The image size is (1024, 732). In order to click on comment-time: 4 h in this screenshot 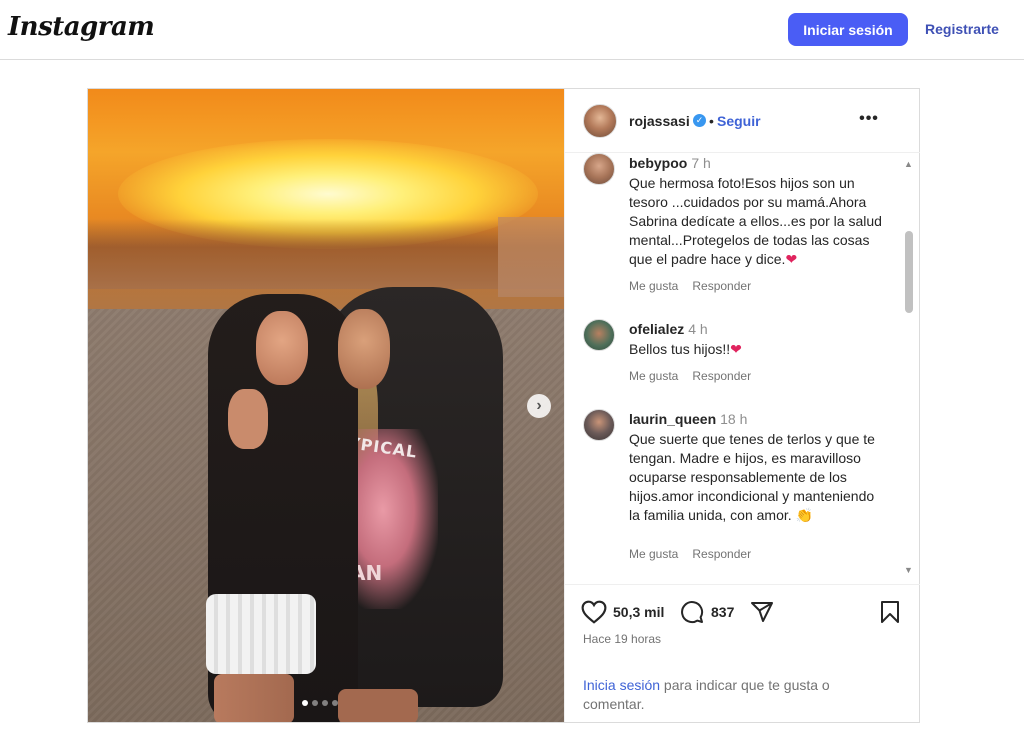, I will do `click(698, 329)`.